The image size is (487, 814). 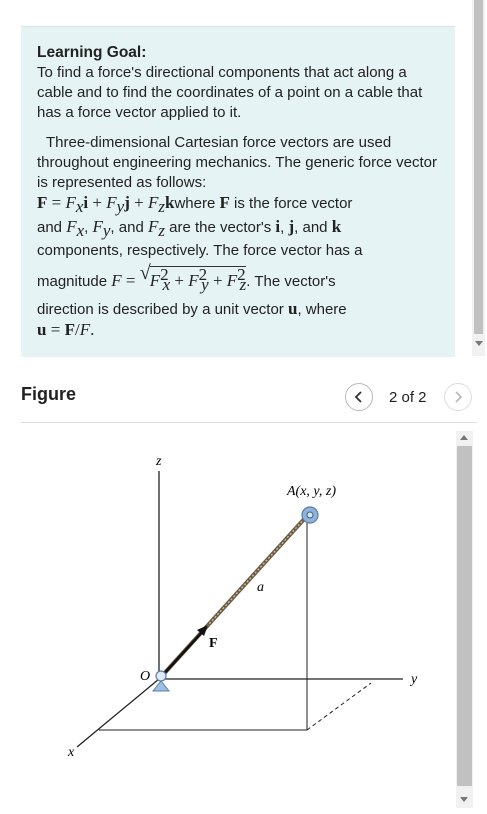 I want to click on unit-vector-equation: u = F/F., so click(x=66, y=329).